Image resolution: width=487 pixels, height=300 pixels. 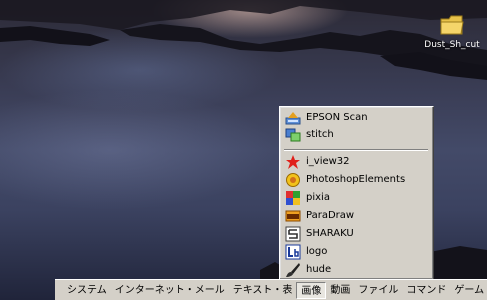 What do you see at coordinates (378, 290) in the screenshot?
I see `taskbar-item-file: ファイル` at bounding box center [378, 290].